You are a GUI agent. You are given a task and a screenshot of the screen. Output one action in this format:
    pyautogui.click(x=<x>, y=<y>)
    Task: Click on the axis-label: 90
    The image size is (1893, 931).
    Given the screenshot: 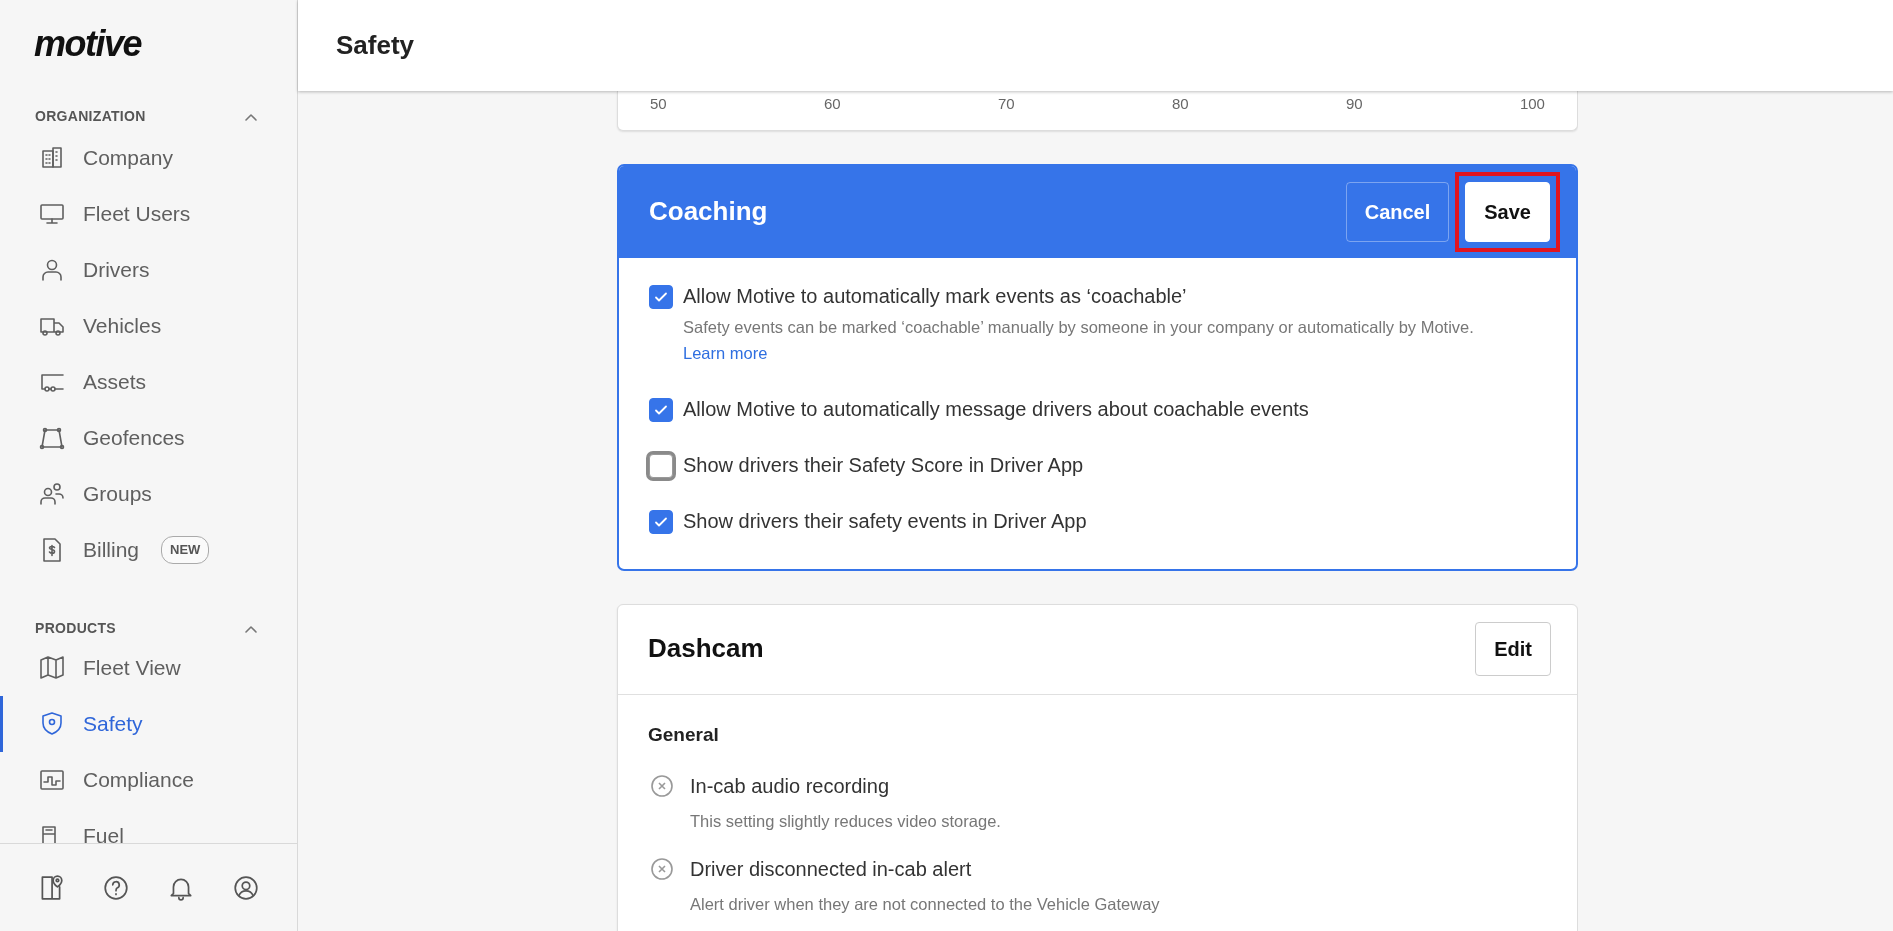 What is the action you would take?
    pyautogui.click(x=1354, y=104)
    